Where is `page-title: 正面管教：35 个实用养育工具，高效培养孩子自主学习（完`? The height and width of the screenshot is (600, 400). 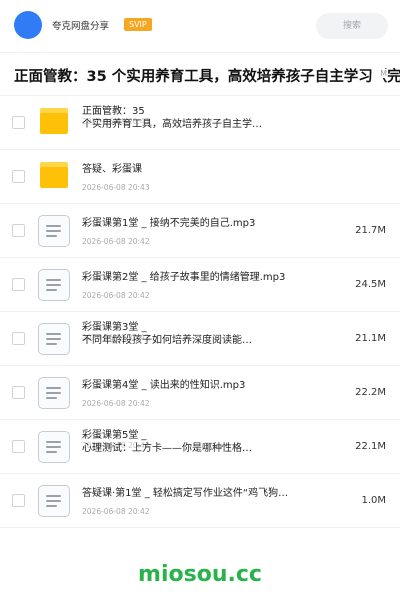
page-title: 正面管教：35 个实用养育工具，高效培养孩子自主学习（完 is located at coordinates (207, 77).